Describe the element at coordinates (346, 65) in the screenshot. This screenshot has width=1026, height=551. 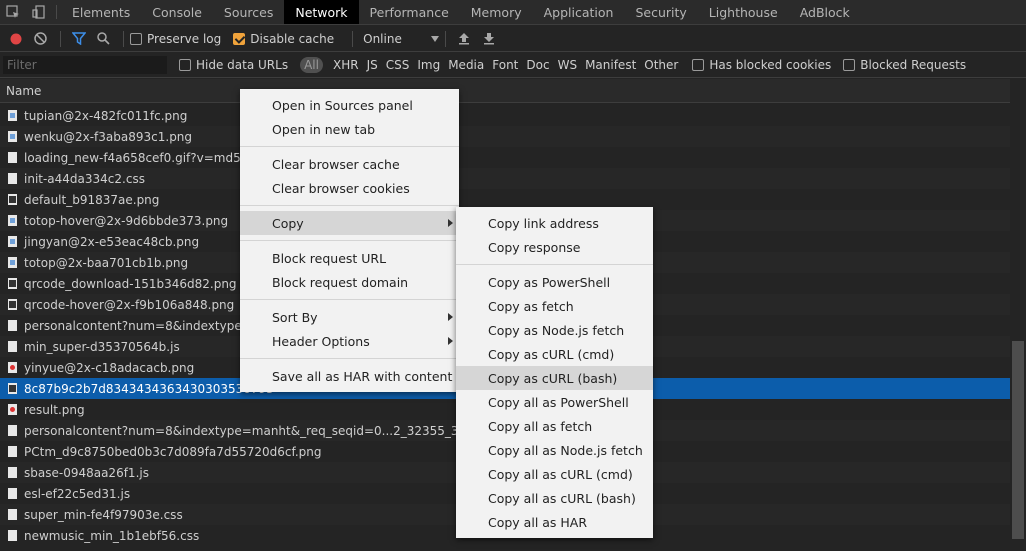
I see `filter-type-xhr: XHR` at that location.